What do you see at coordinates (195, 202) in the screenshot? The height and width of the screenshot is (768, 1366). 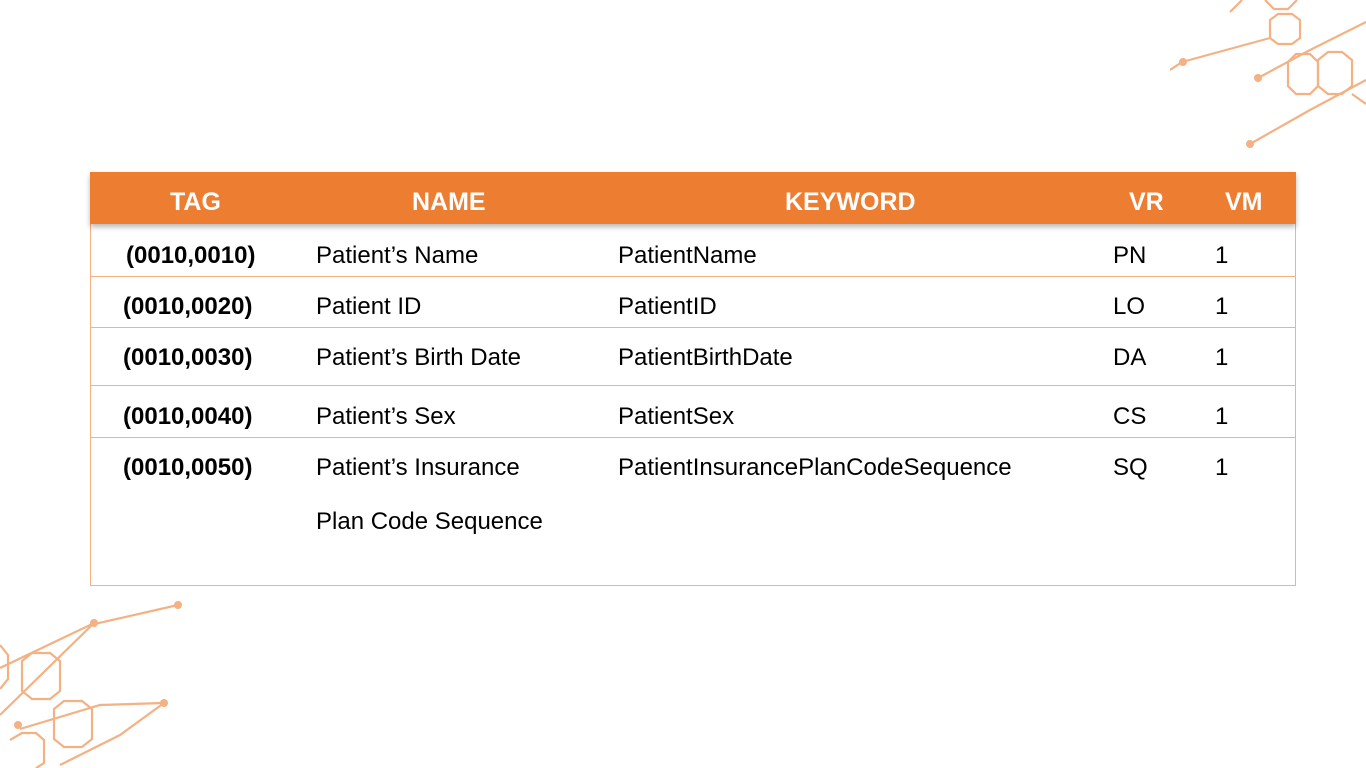 I see `column-header-tag: TAG` at bounding box center [195, 202].